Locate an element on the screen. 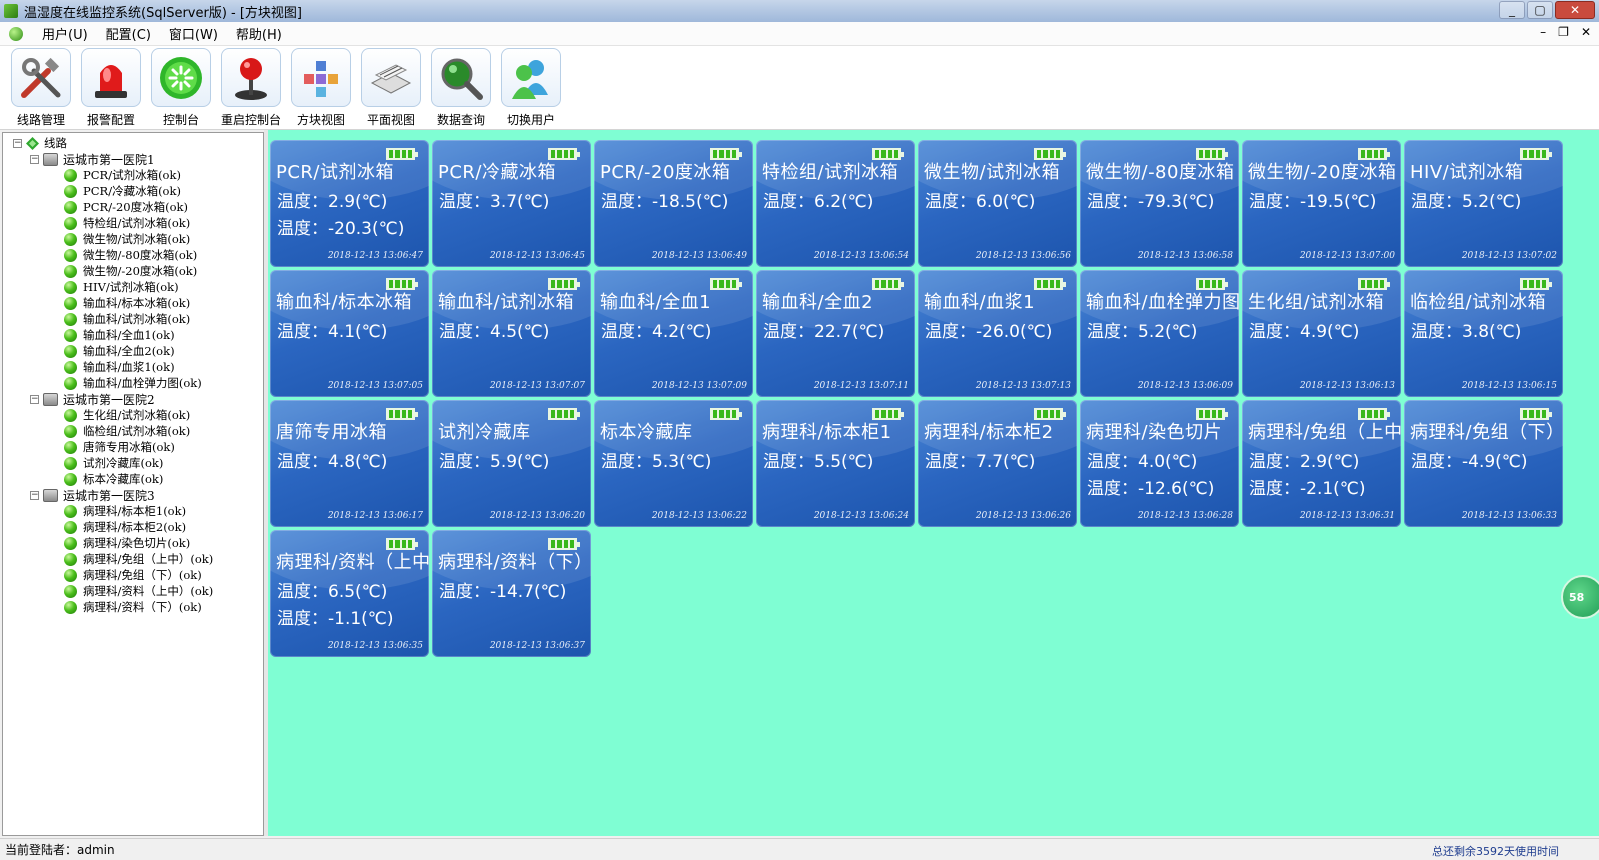 Image resolution: width=1599 pixels, height=860 pixels. tool-switch-user: 切换用户 is located at coordinates (531, 87).